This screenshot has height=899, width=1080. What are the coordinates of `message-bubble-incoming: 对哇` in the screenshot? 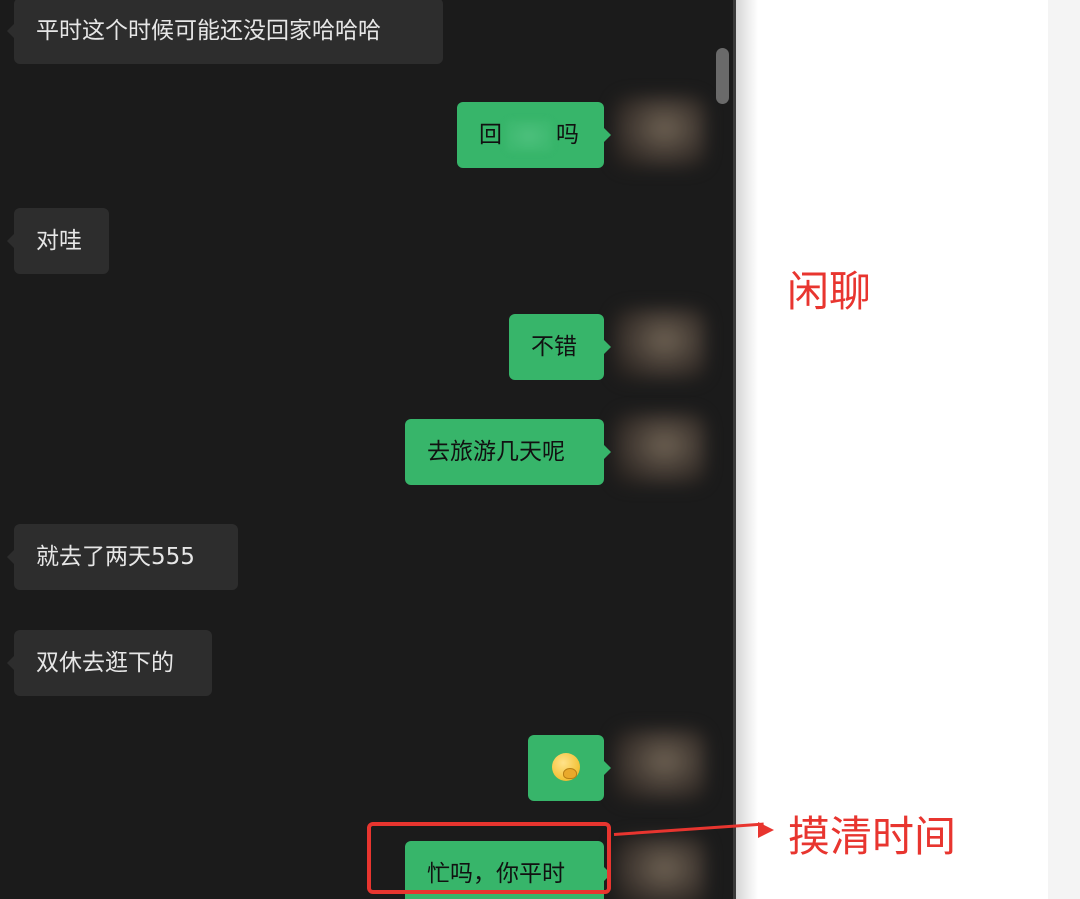 It's located at (58, 241).